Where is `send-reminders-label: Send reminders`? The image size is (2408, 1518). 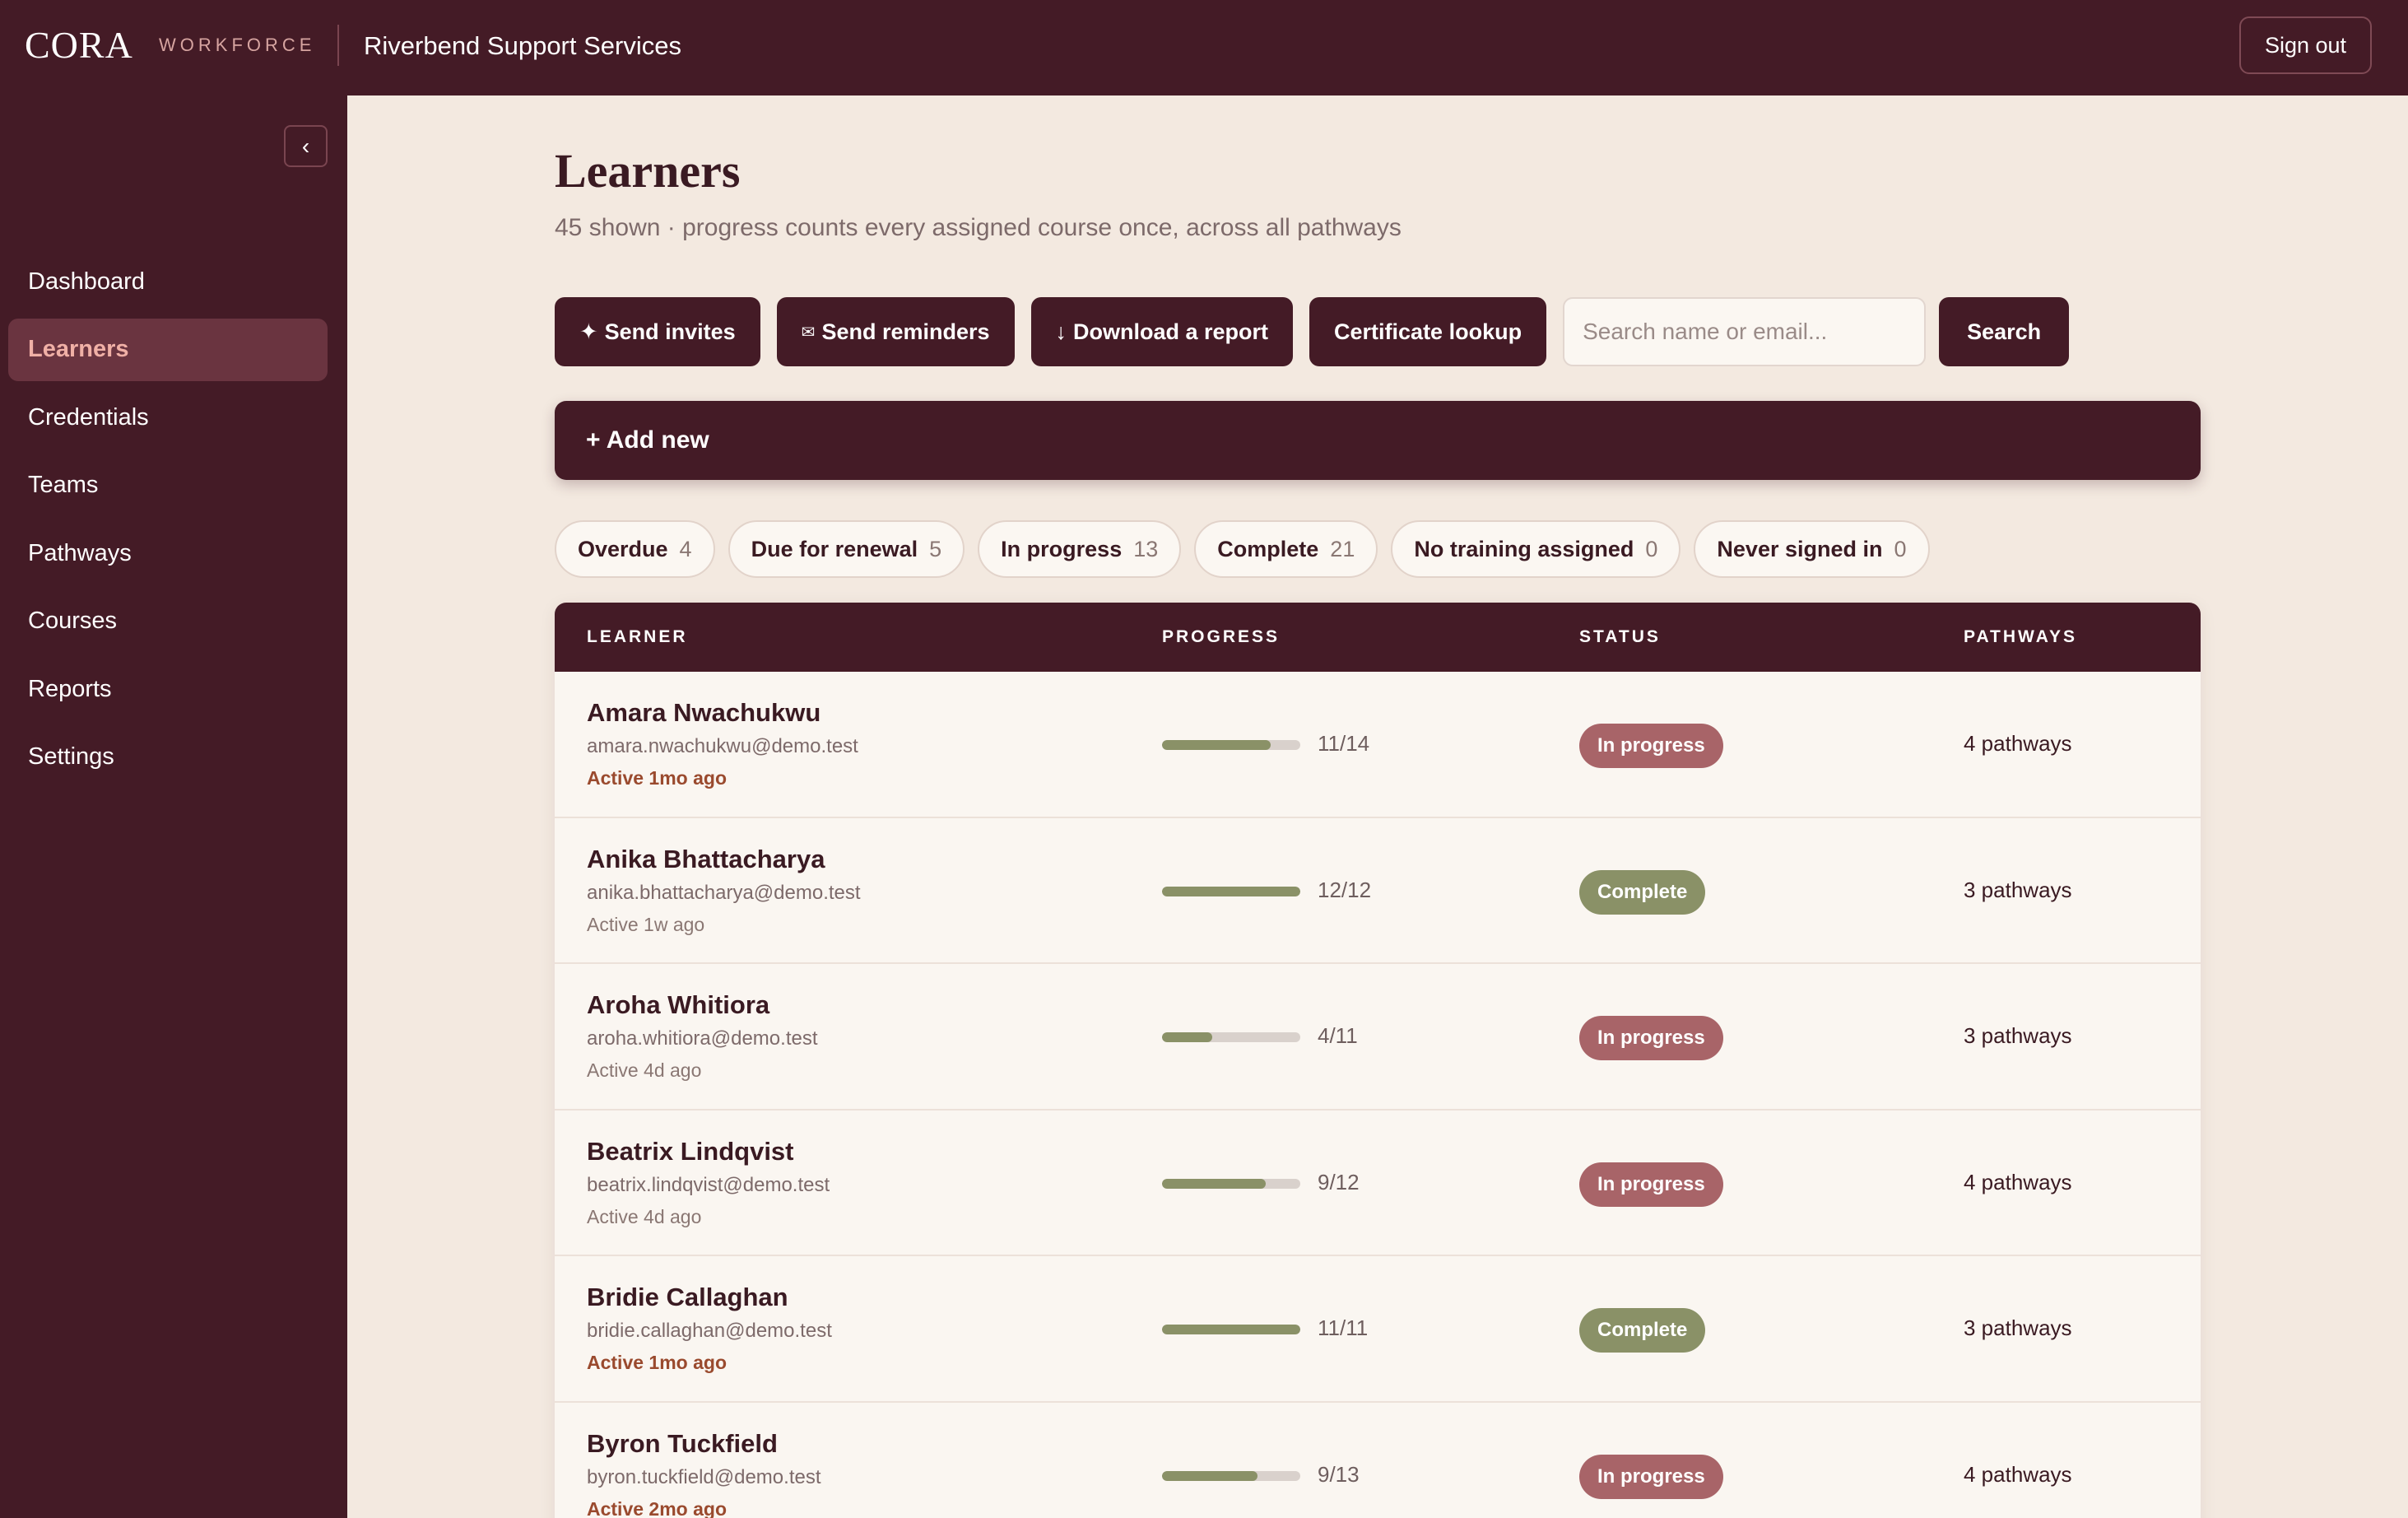 send-reminders-label: Send reminders is located at coordinates (905, 331).